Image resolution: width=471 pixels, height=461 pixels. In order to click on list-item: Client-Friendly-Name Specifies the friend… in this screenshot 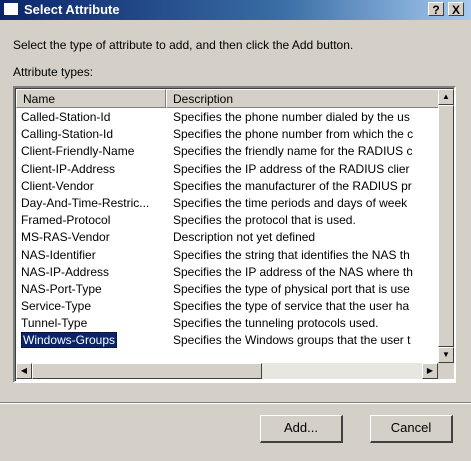, I will do `click(227, 151)`.